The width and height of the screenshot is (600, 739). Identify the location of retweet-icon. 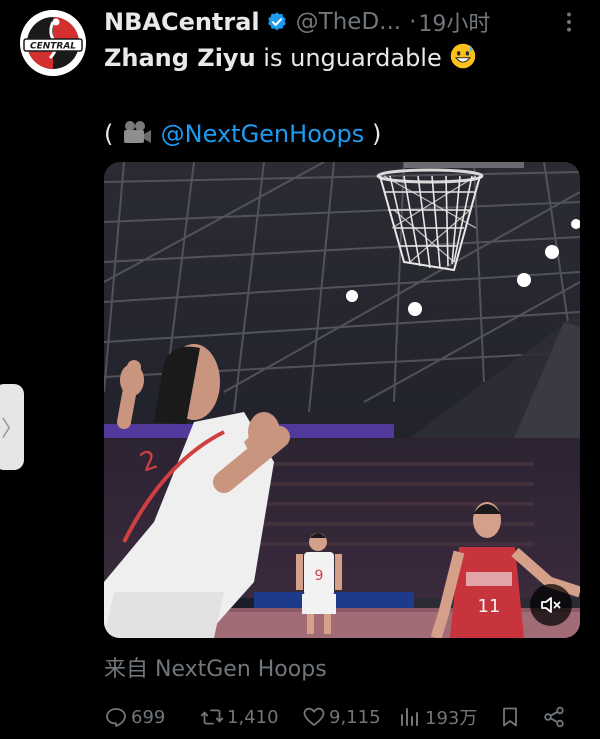
(212, 717).